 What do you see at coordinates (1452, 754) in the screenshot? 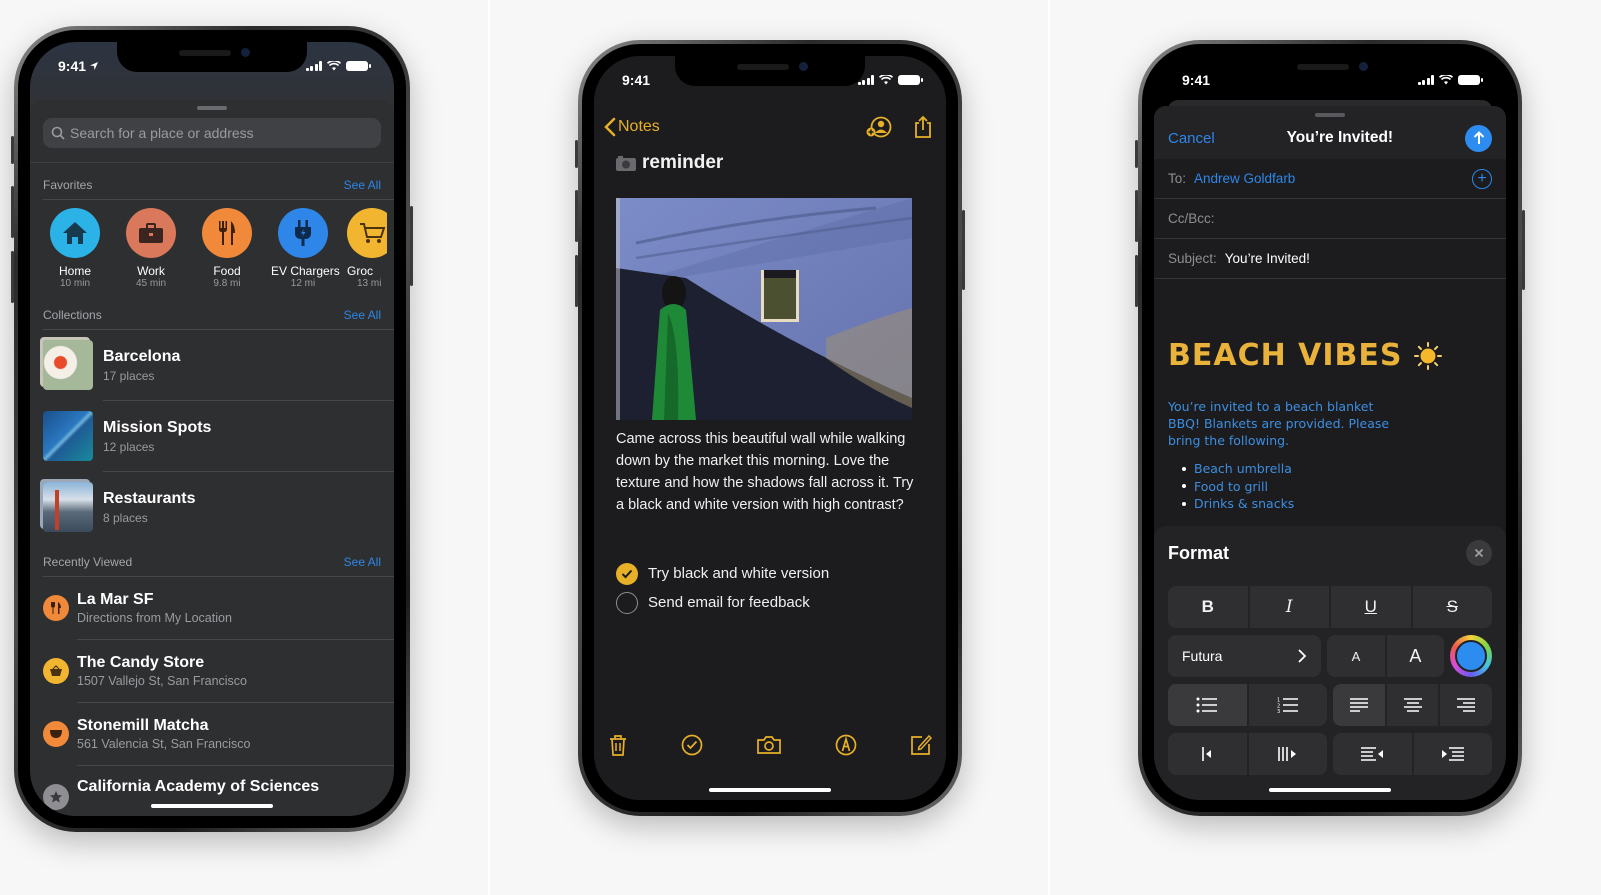
I see `indent-button` at bounding box center [1452, 754].